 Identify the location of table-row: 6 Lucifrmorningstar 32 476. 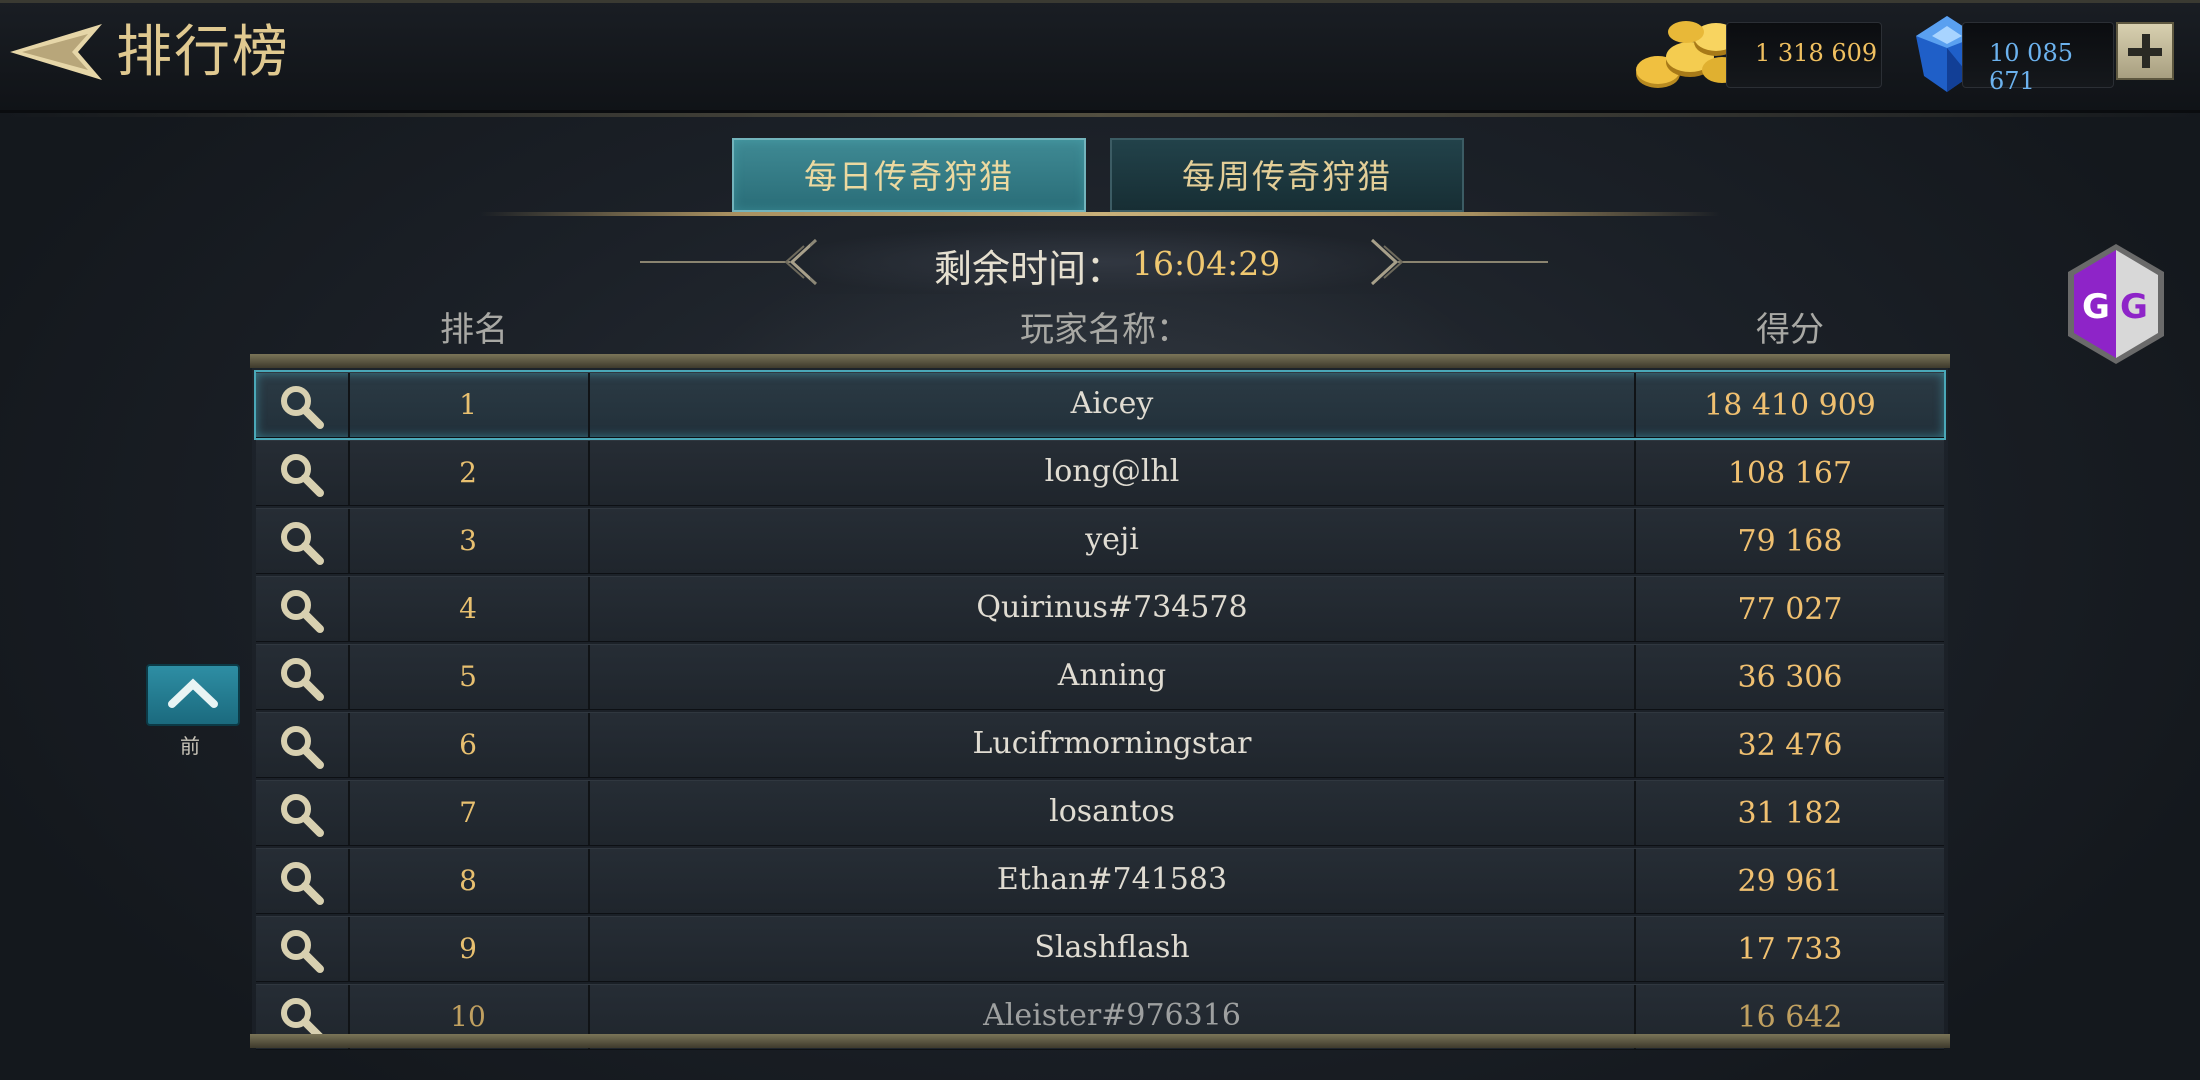
(1100, 745).